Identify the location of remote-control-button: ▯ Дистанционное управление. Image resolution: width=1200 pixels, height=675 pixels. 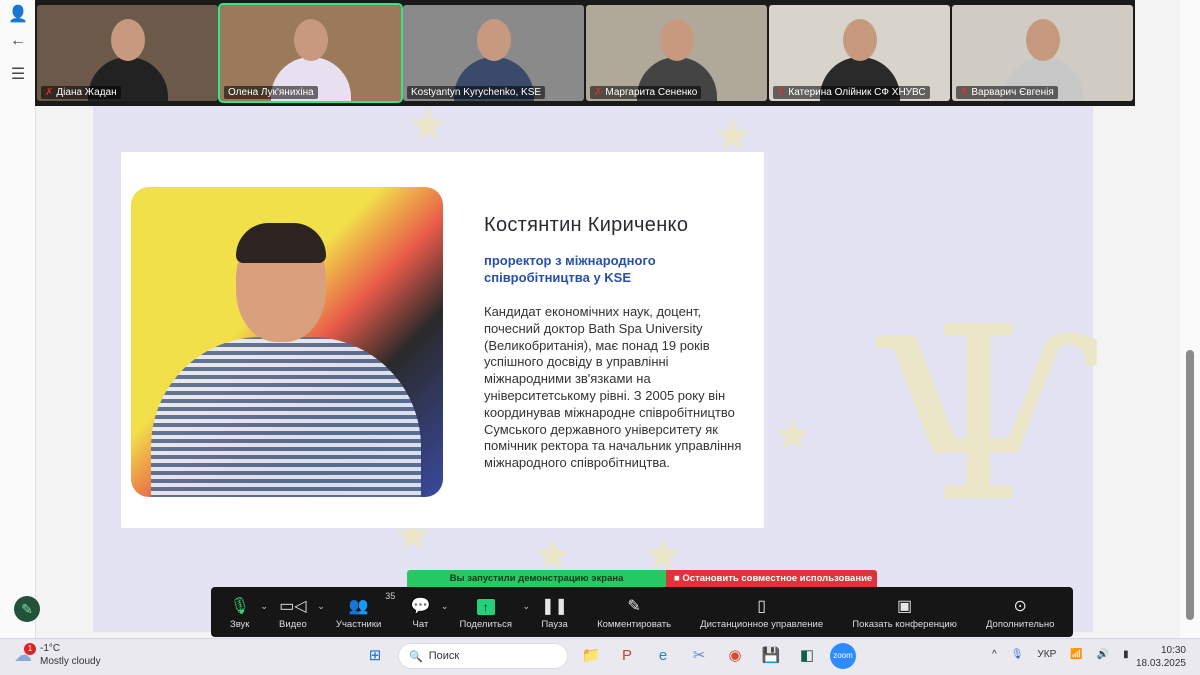
(761, 612).